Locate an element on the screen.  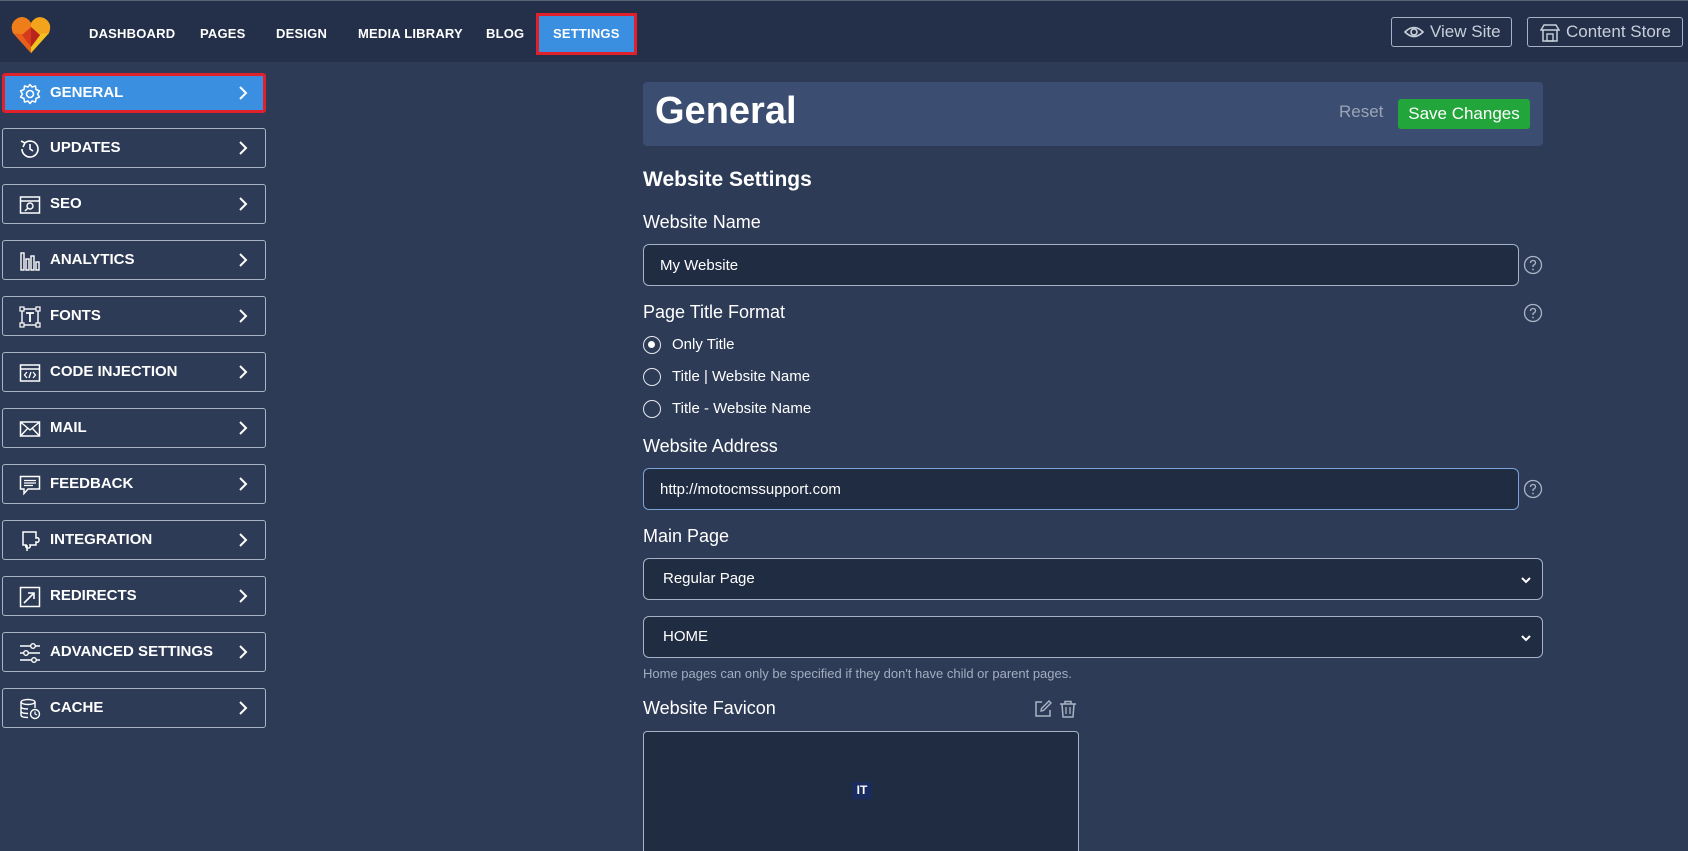
select-value: Regular Page is located at coordinates (709, 578).